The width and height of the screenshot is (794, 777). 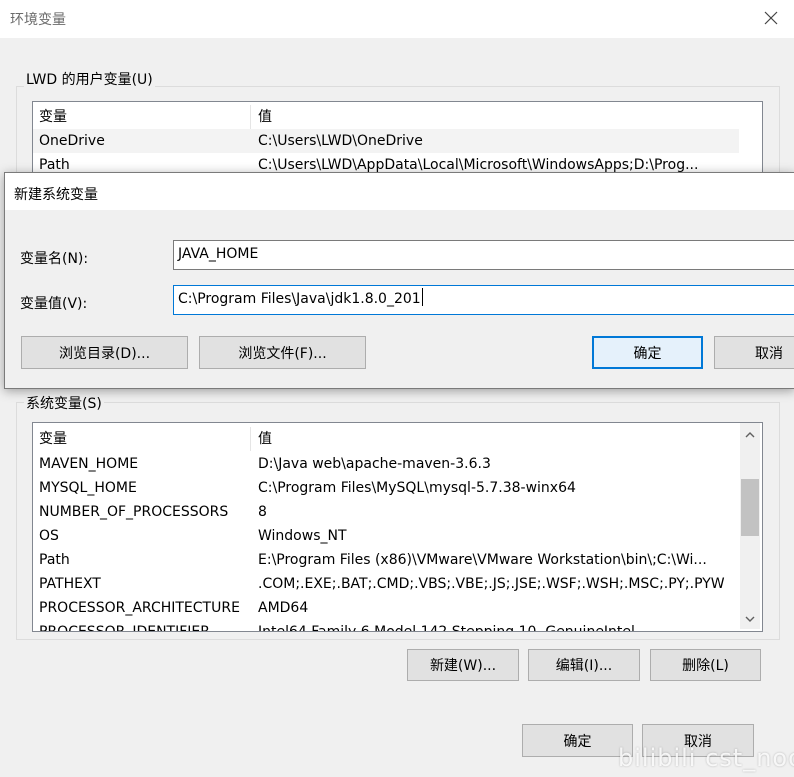 I want to click on var-name: MYSQL_HOME, so click(x=88, y=488).